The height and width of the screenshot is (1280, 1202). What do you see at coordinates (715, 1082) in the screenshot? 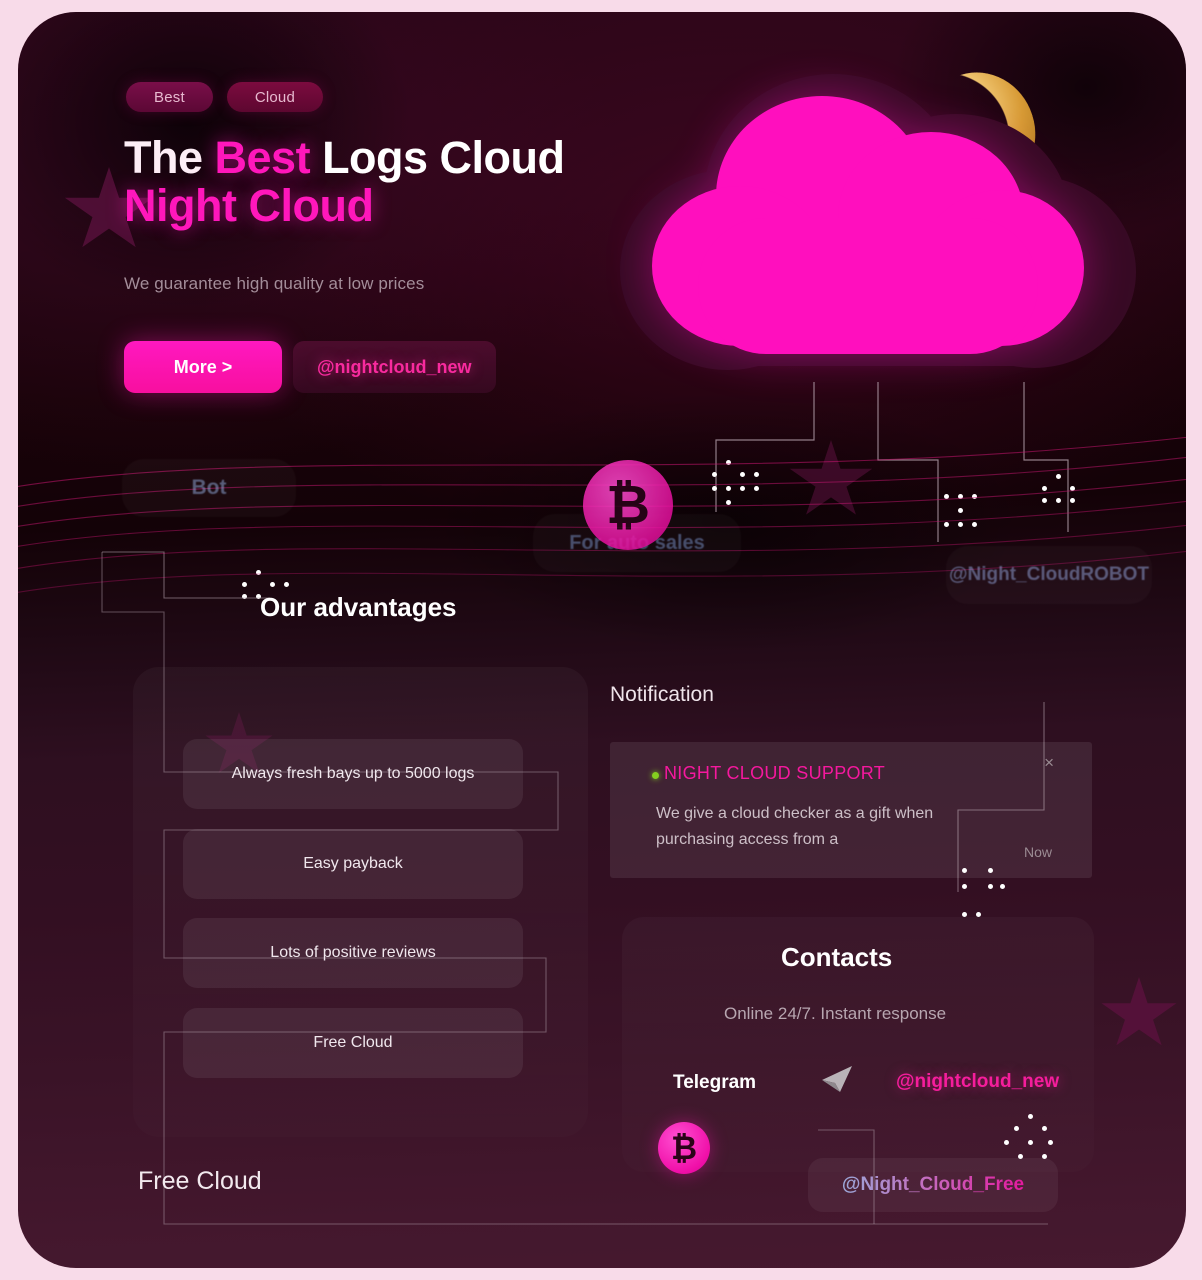
I see `contact-channel-label: Telegram` at bounding box center [715, 1082].